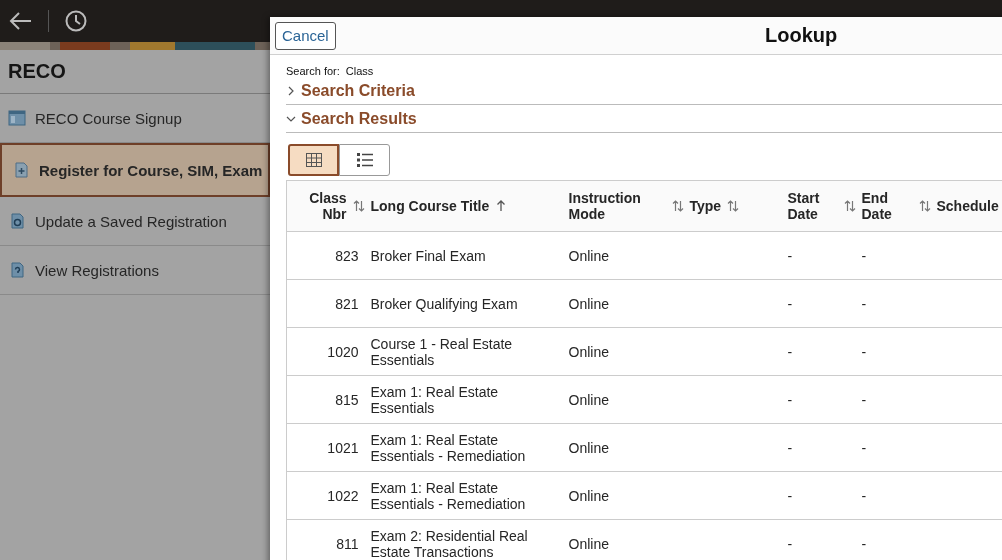 The height and width of the screenshot is (560, 1002). I want to click on search-for-label: Search for:, so click(313, 71).